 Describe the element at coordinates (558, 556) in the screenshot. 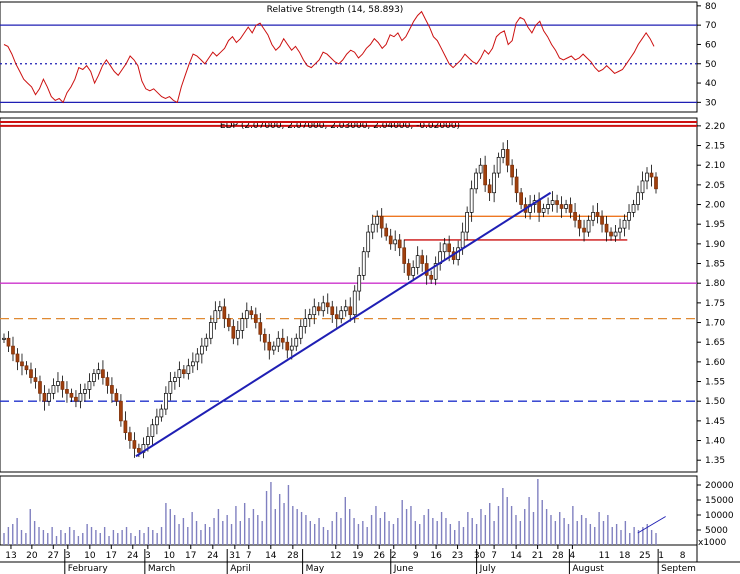

I see `x-tick-label: 28` at that location.